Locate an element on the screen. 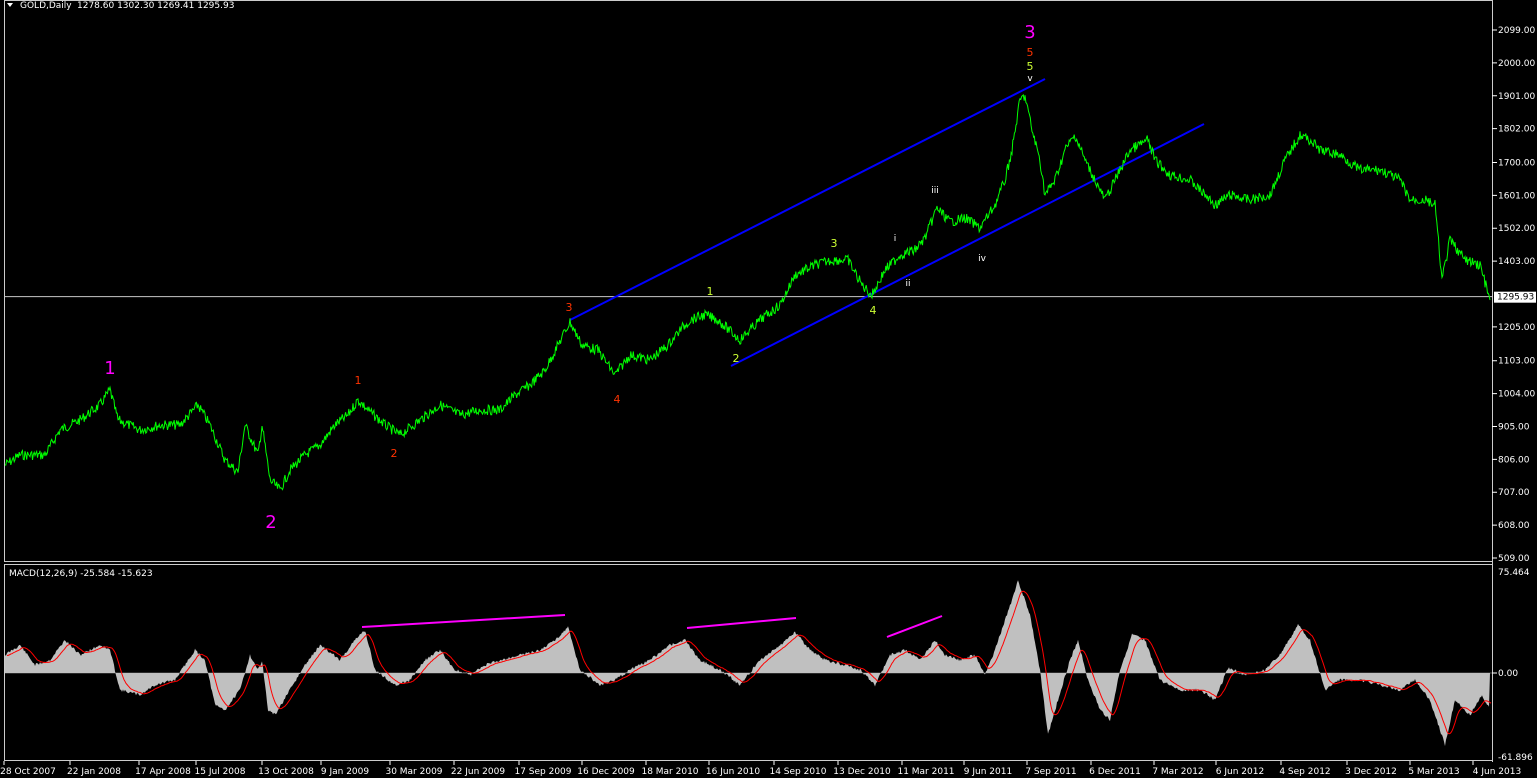 The image size is (1537, 778). wave-label-intermediate: 2 is located at coordinates (736, 358).